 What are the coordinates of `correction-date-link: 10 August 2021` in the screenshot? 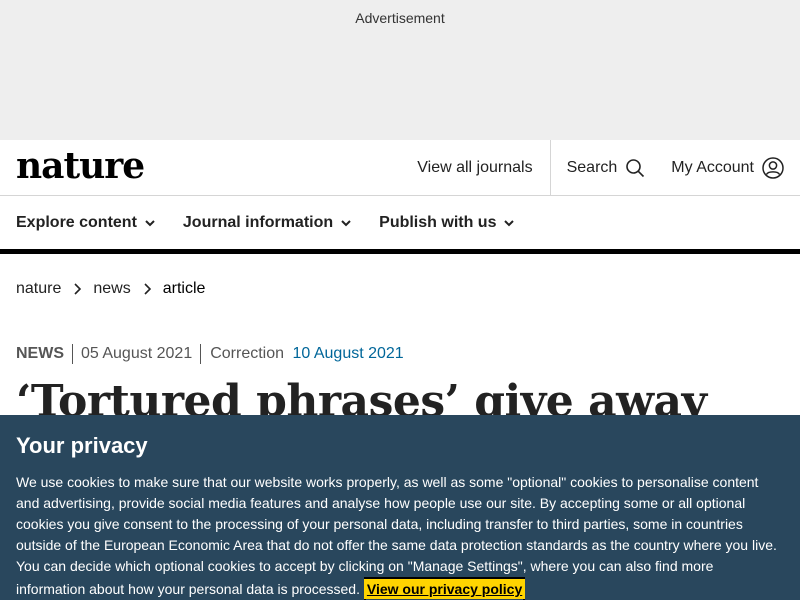 It's located at (347, 353).